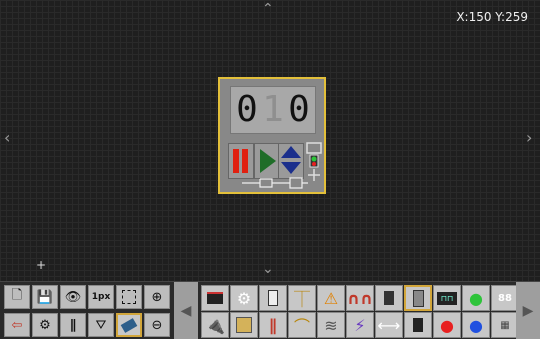 The width and height of the screenshot is (540, 339). Describe the element at coordinates (241, 161) in the screenshot. I see `stop-button` at that location.